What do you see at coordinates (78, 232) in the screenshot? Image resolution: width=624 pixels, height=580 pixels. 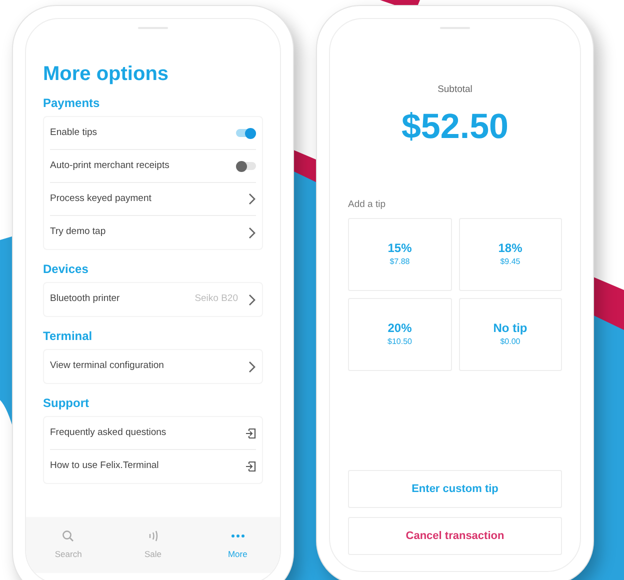 I see `row-label: Try demo tap` at bounding box center [78, 232].